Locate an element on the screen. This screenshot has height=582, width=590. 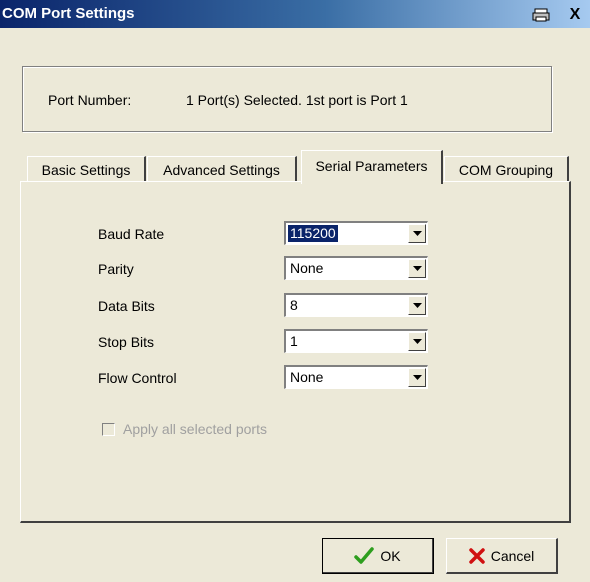
parity-value: None is located at coordinates (307, 268).